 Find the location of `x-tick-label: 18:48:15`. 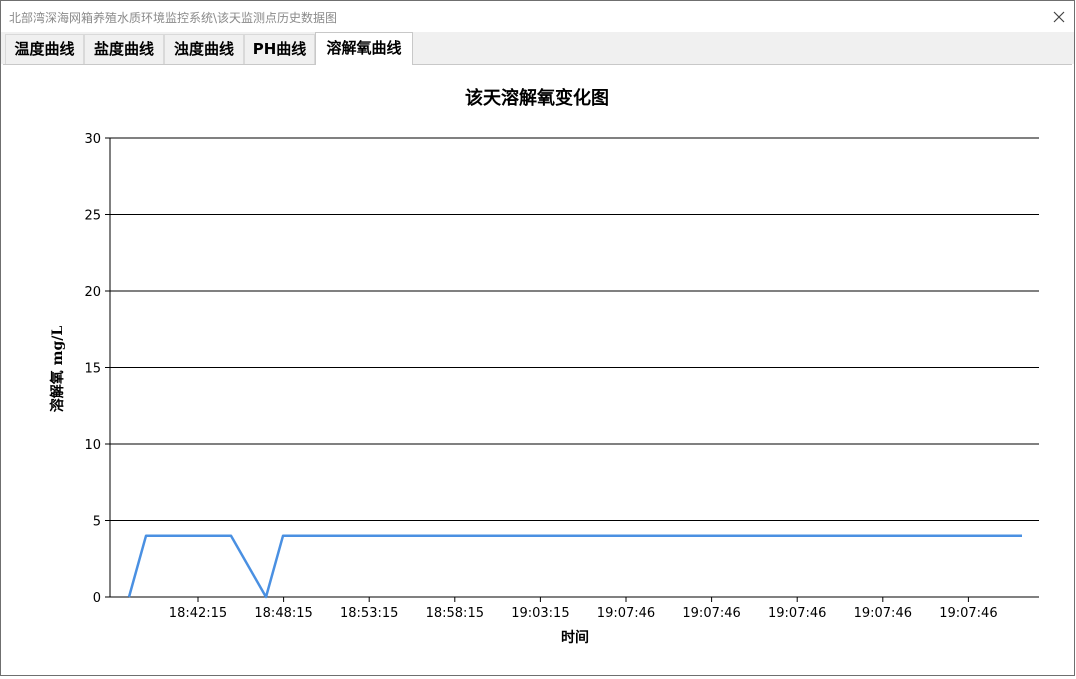

x-tick-label: 18:48:15 is located at coordinates (283, 613).